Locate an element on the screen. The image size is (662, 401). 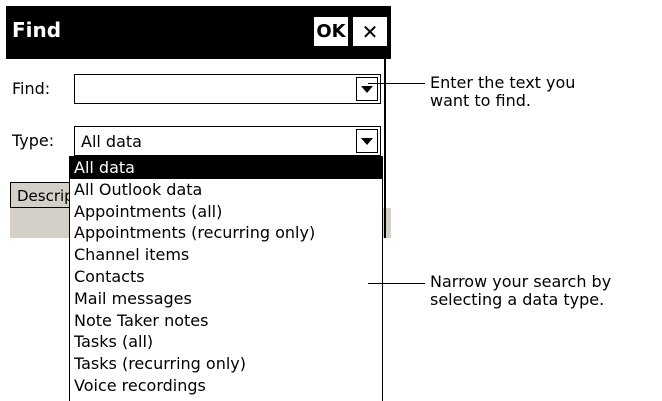
type-callout-line2: selecting a data type. is located at coordinates (517, 299).